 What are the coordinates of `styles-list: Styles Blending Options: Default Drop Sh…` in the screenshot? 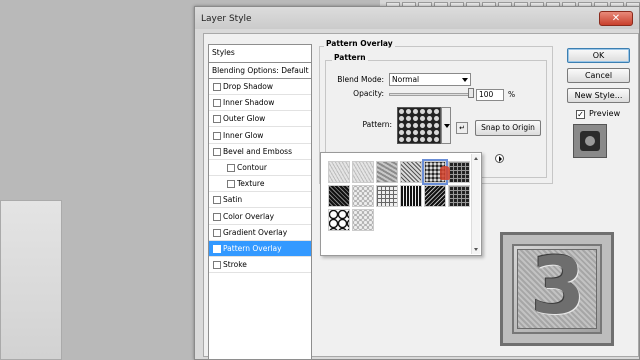 It's located at (260, 202).